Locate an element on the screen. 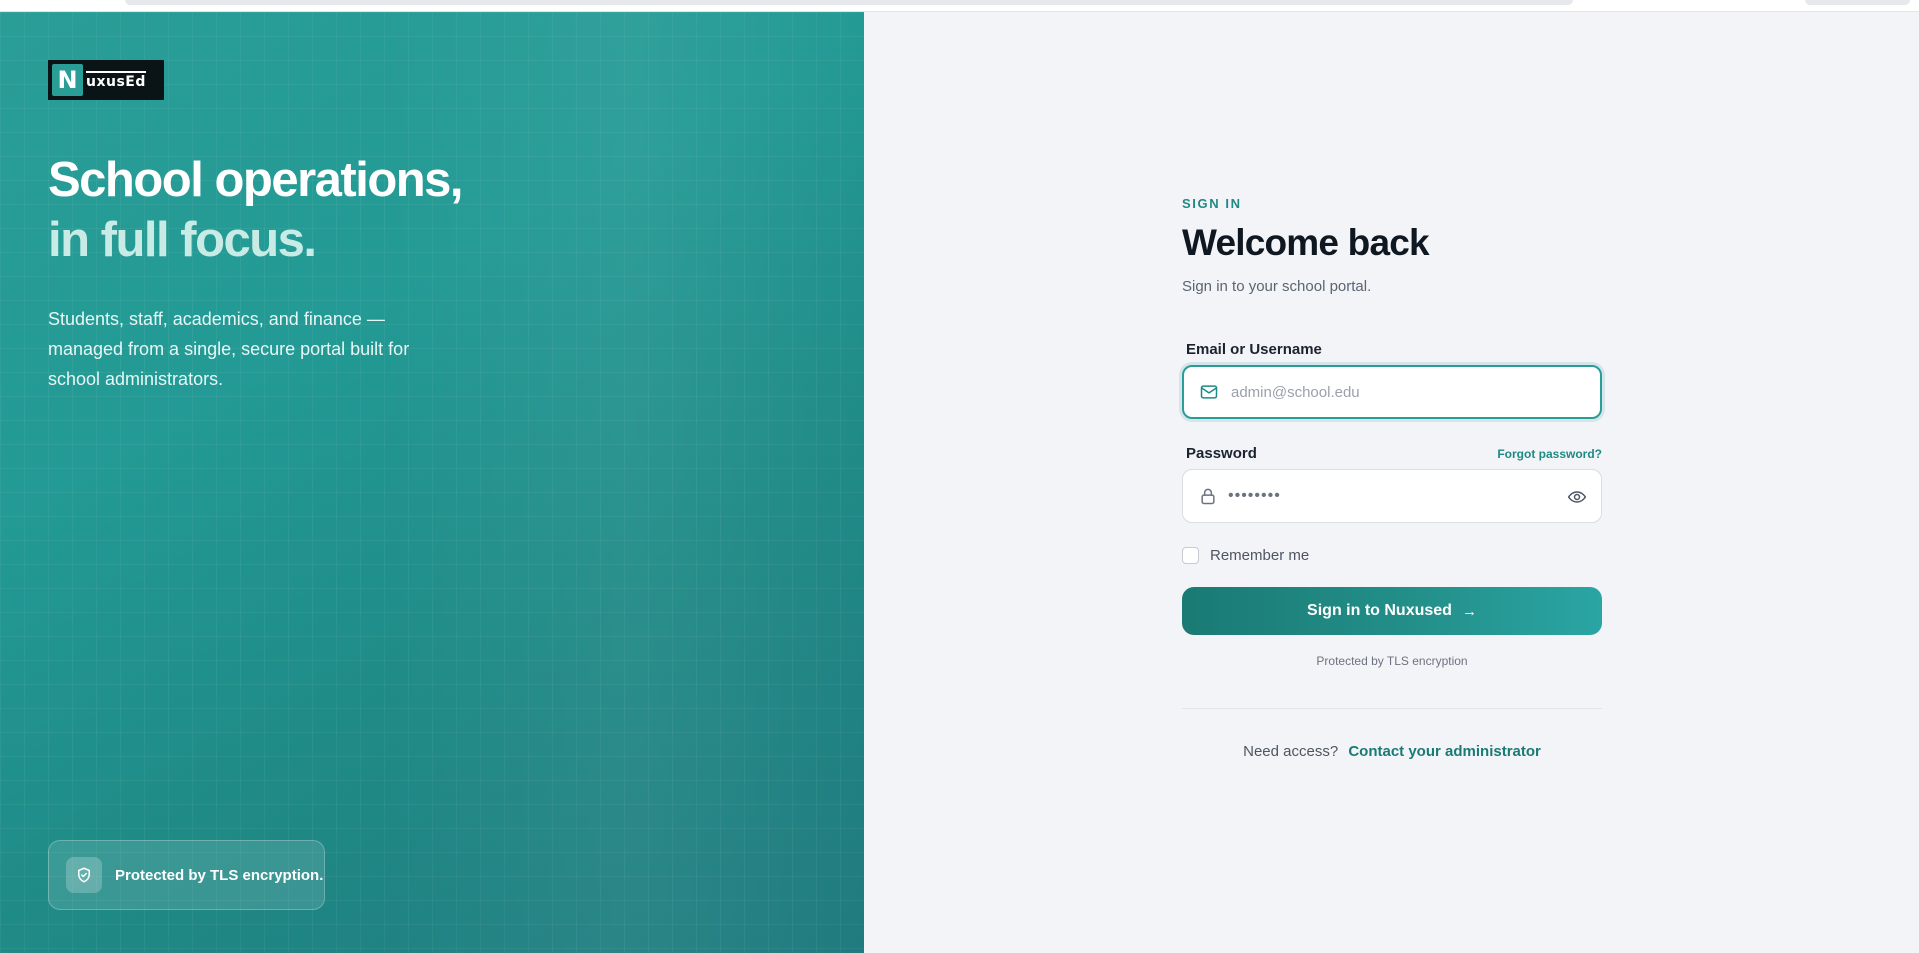 The height and width of the screenshot is (953, 1919). password-input: •••••••• is located at coordinates (1254, 496).